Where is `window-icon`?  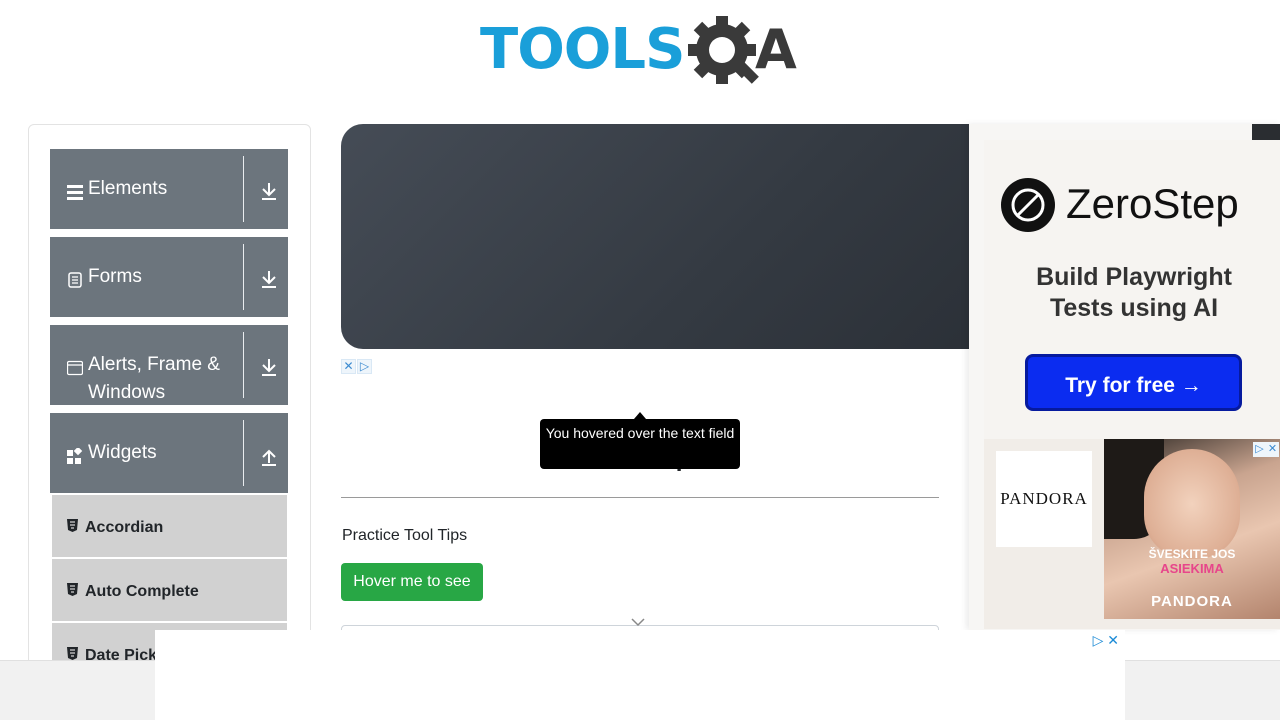 window-icon is located at coordinates (75, 368).